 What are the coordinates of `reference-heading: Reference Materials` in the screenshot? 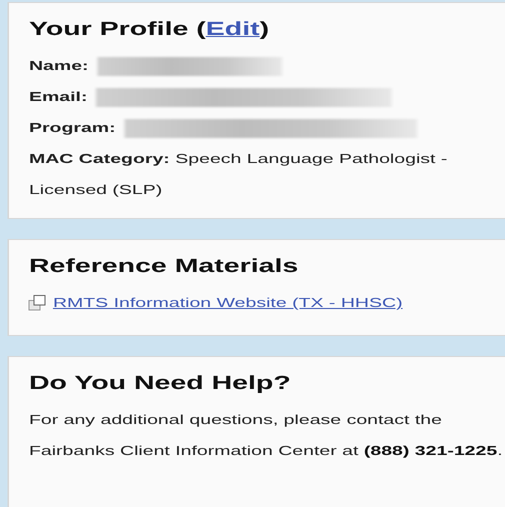 It's located at (163, 267).